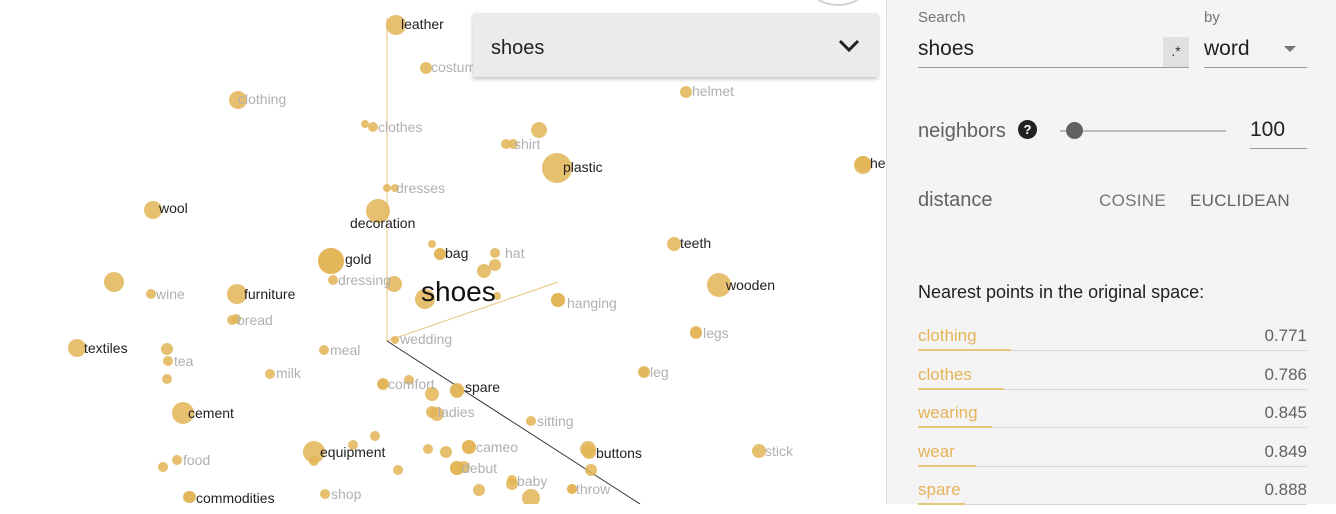 This screenshot has height=514, width=1336. What do you see at coordinates (1176, 52) in the screenshot?
I see `regex-toggle-button: .*` at bounding box center [1176, 52].